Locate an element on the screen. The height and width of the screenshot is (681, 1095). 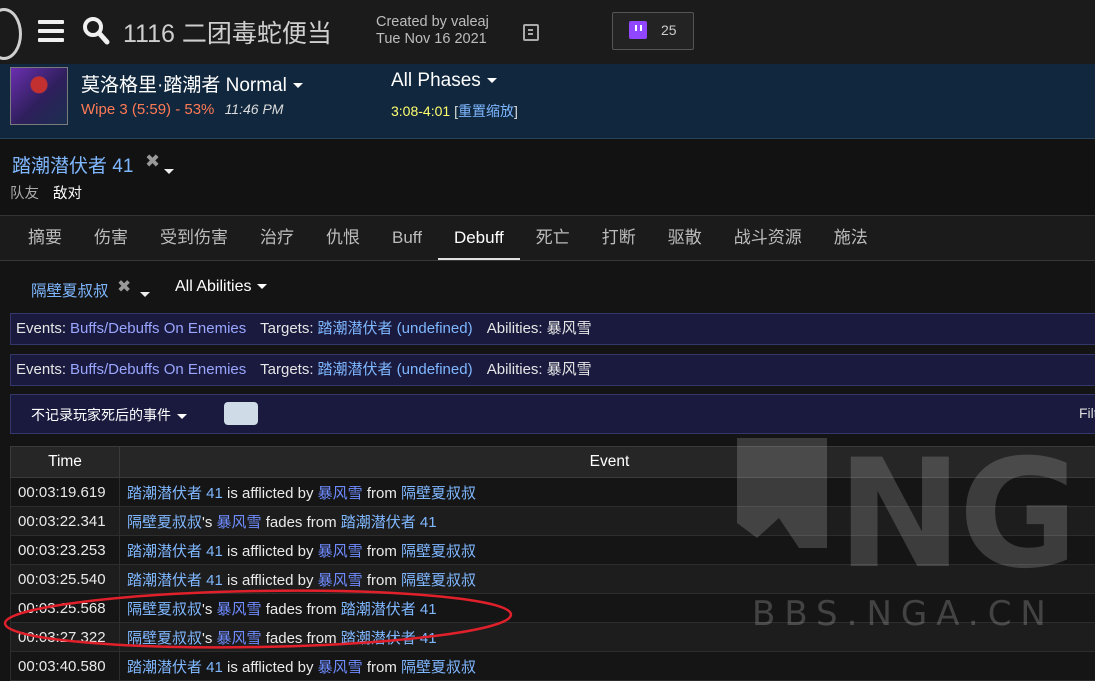
column-header-event: Event is located at coordinates (607, 462).